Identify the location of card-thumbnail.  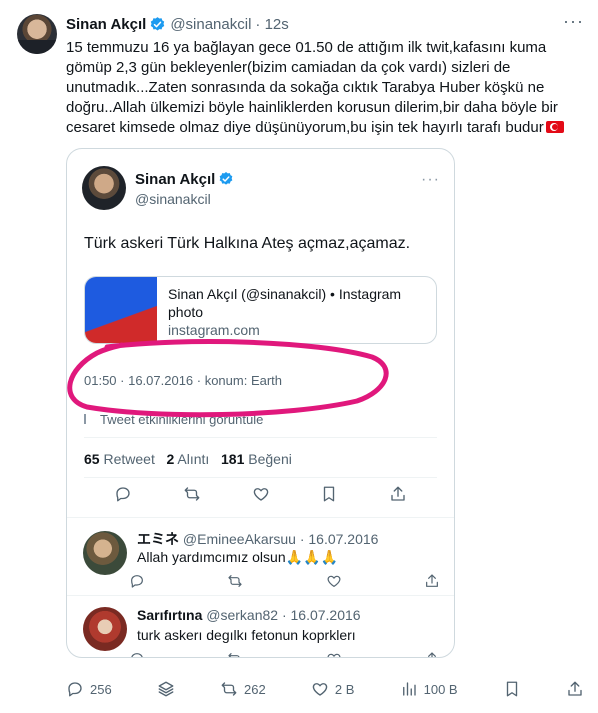
(121, 310).